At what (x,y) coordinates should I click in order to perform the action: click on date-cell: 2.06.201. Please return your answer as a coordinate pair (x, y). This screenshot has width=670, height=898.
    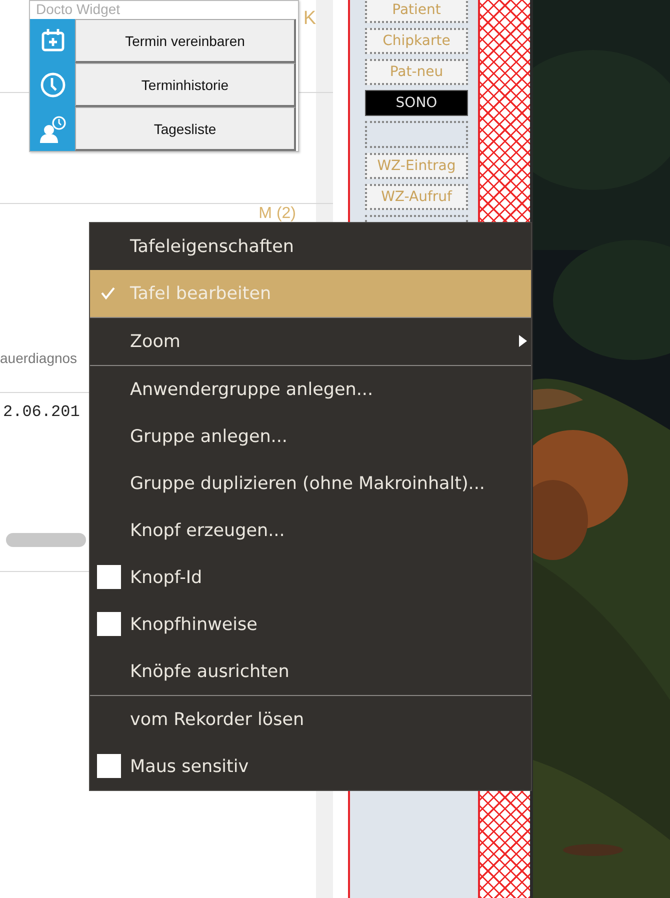
    Looking at the image, I should click on (41, 412).